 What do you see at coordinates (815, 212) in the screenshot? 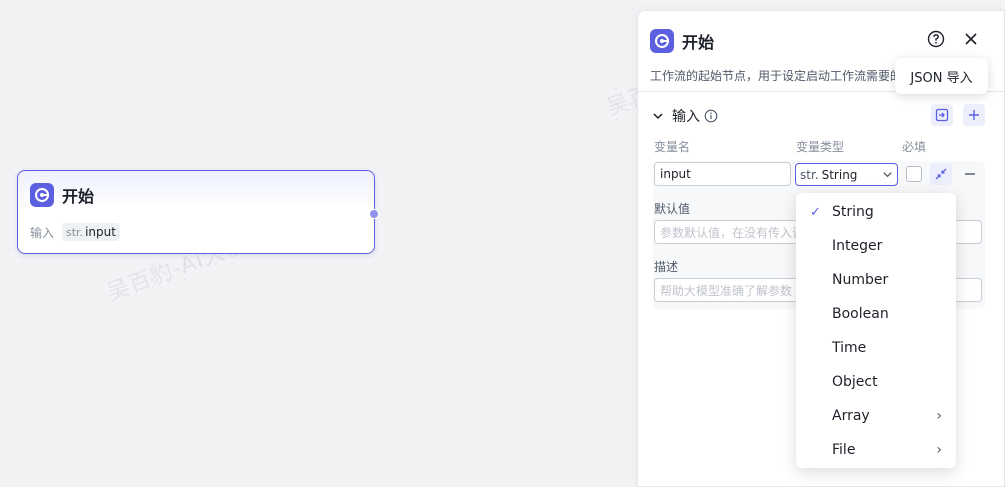
I see `check-icon: ✓` at bounding box center [815, 212].